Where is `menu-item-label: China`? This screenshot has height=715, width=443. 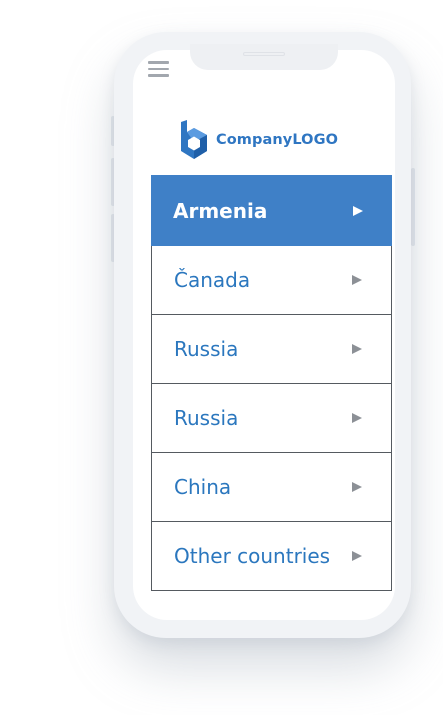 menu-item-label: China is located at coordinates (203, 487).